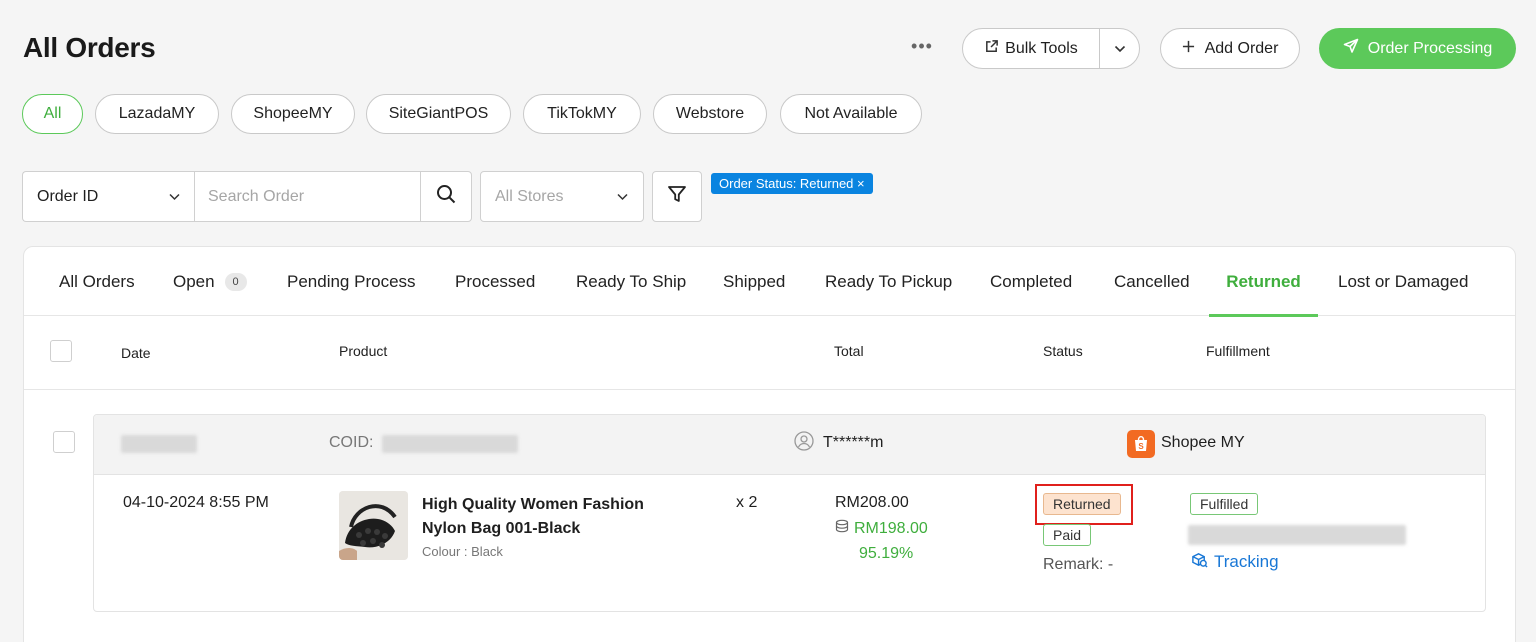  What do you see at coordinates (792, 183) in the screenshot?
I see `active-filter-tag: Order Status: Returned ×` at bounding box center [792, 183].